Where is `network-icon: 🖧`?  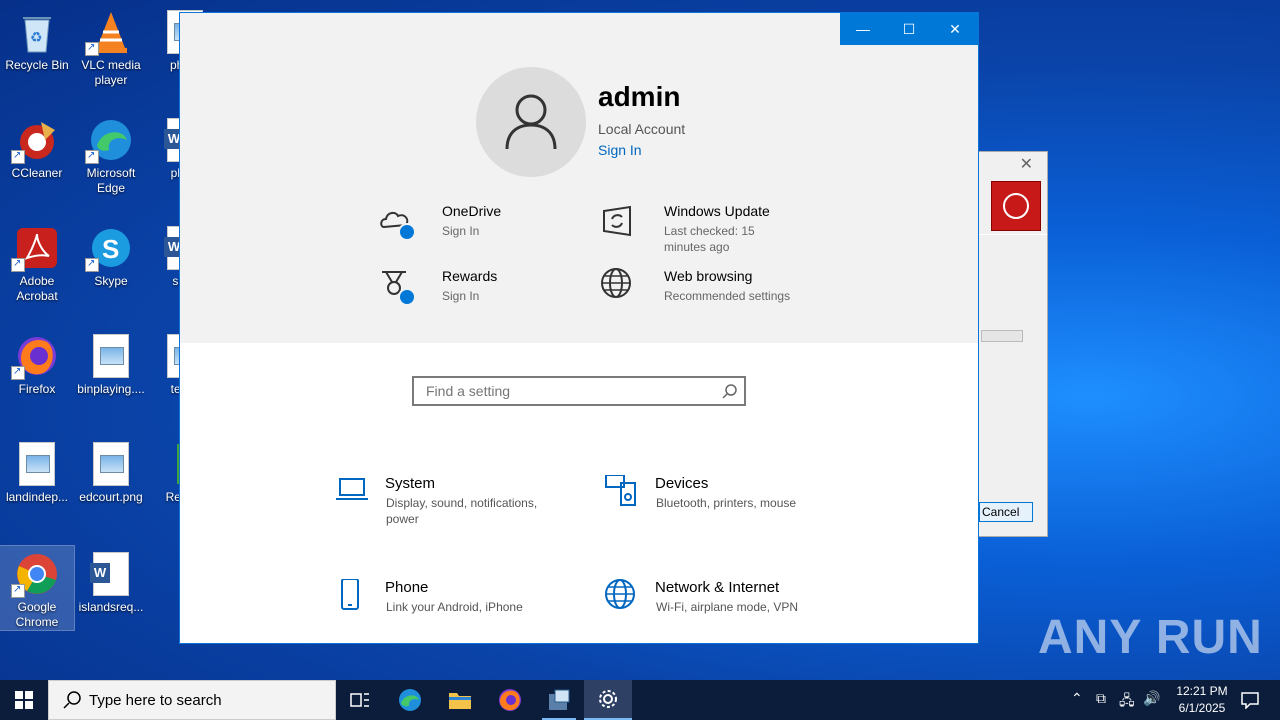
network-icon: 🖧 is located at coordinates (1127, 702).